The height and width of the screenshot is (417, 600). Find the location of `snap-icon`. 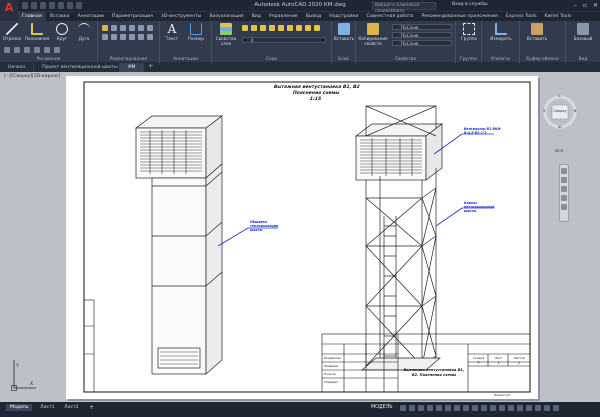

snap-icon is located at coordinates (412, 408).